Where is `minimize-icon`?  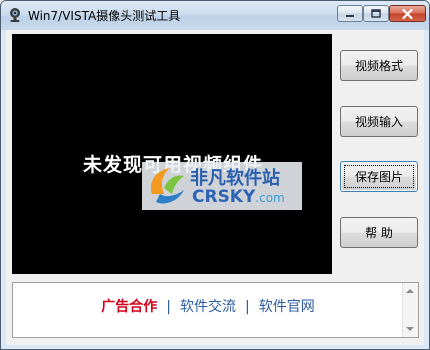
minimize-icon is located at coordinates (350, 15).